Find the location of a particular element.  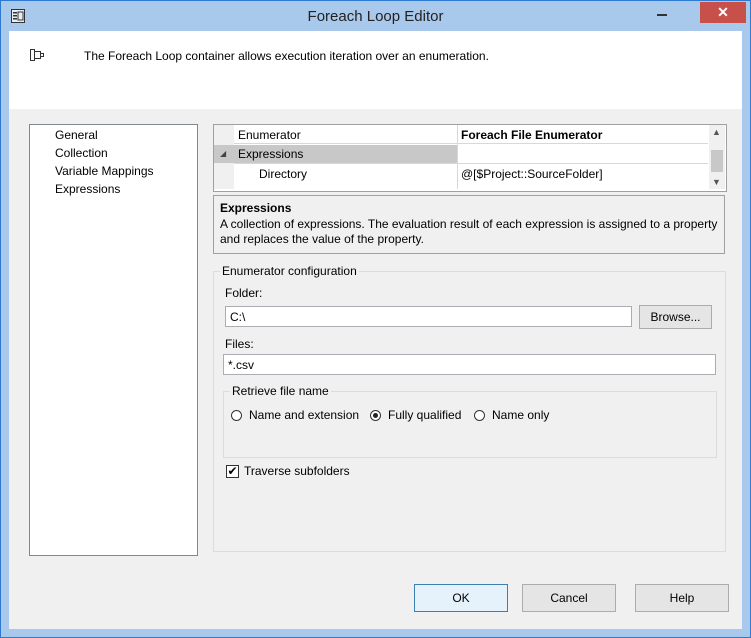

grid-row-name: Directory is located at coordinates (283, 174).